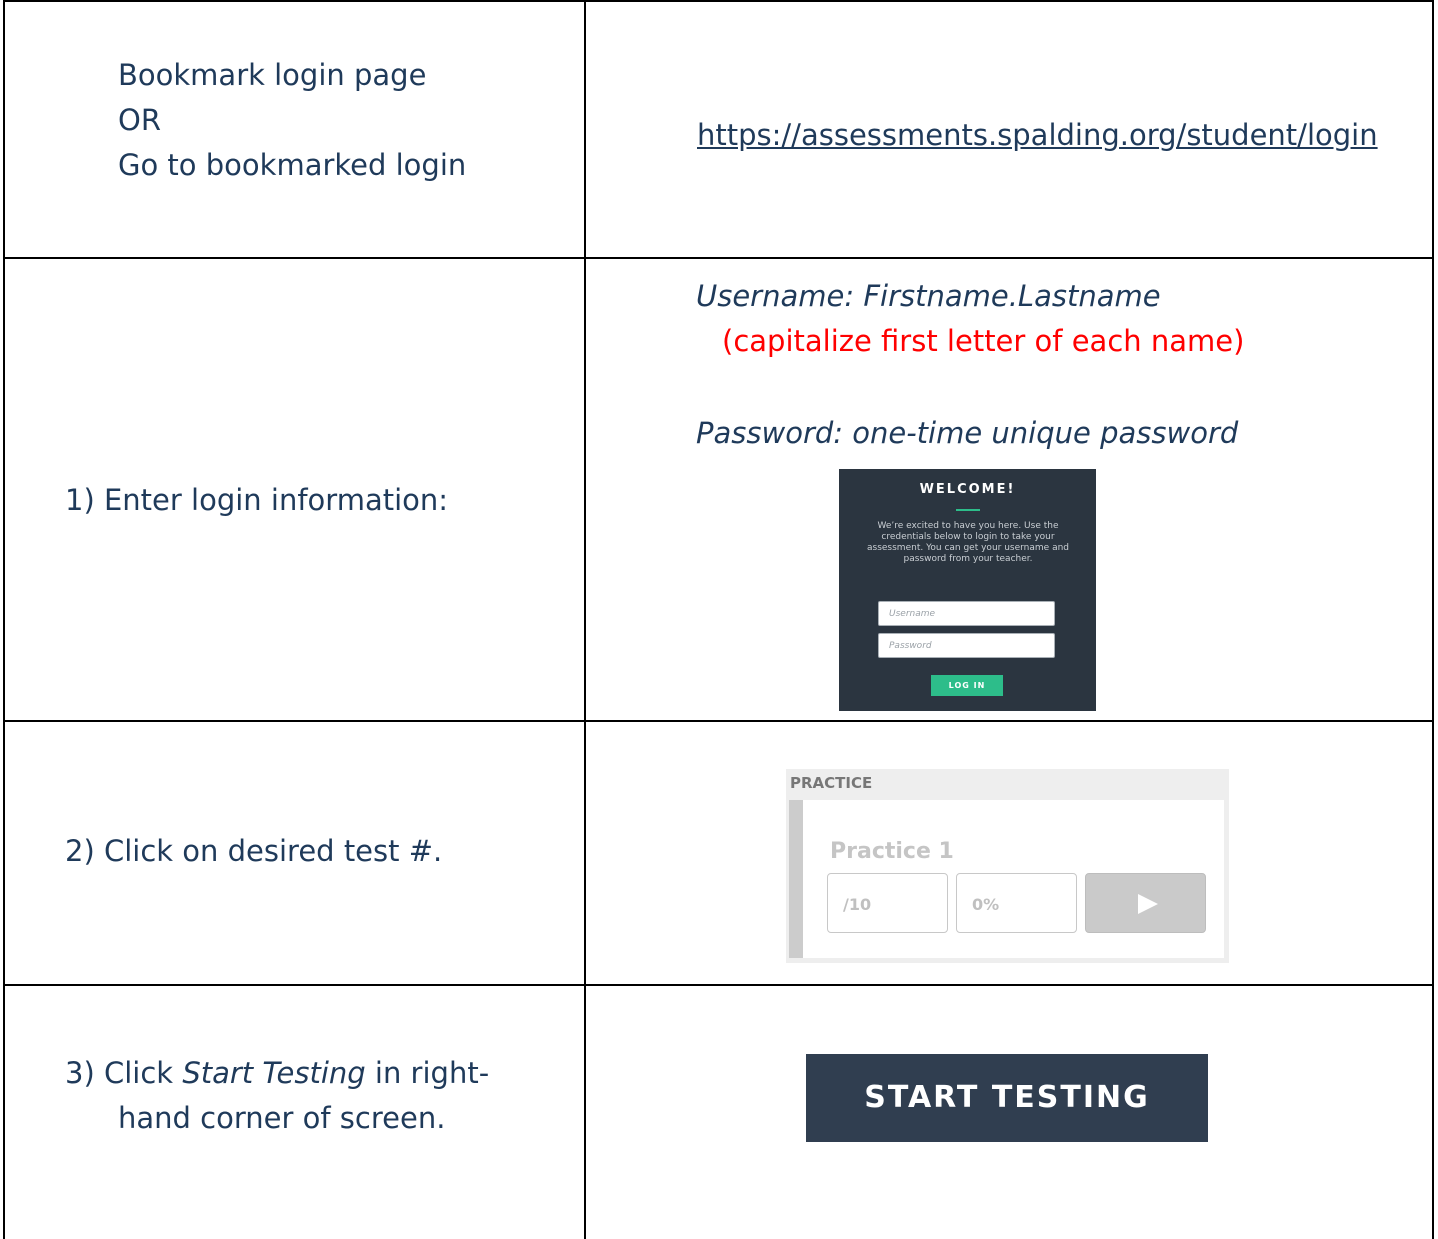 This screenshot has height=1239, width=1438. Describe the element at coordinates (427, 1073) in the screenshot. I see `step-3-suffix: in right-` at that location.